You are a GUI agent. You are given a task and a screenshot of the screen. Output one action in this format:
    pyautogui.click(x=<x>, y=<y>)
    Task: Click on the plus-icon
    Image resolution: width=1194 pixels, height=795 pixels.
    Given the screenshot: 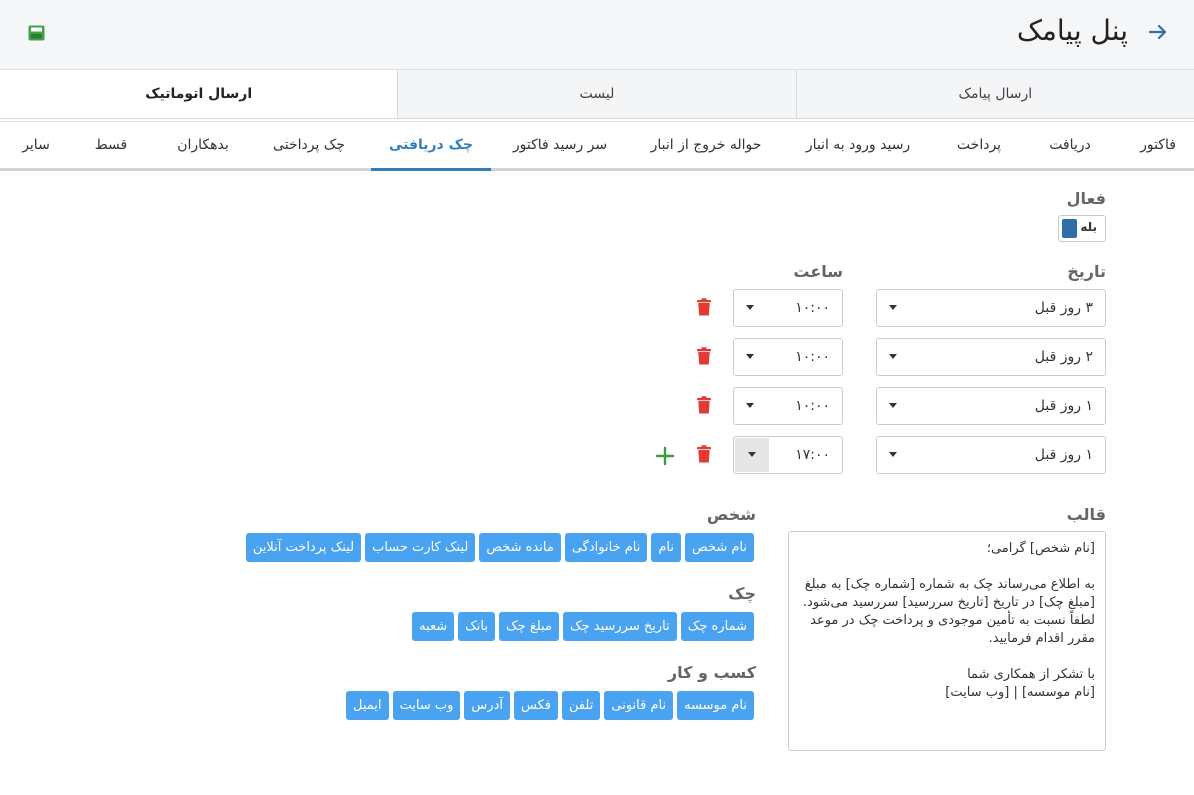 What is the action you would take?
    pyautogui.click(x=665, y=456)
    